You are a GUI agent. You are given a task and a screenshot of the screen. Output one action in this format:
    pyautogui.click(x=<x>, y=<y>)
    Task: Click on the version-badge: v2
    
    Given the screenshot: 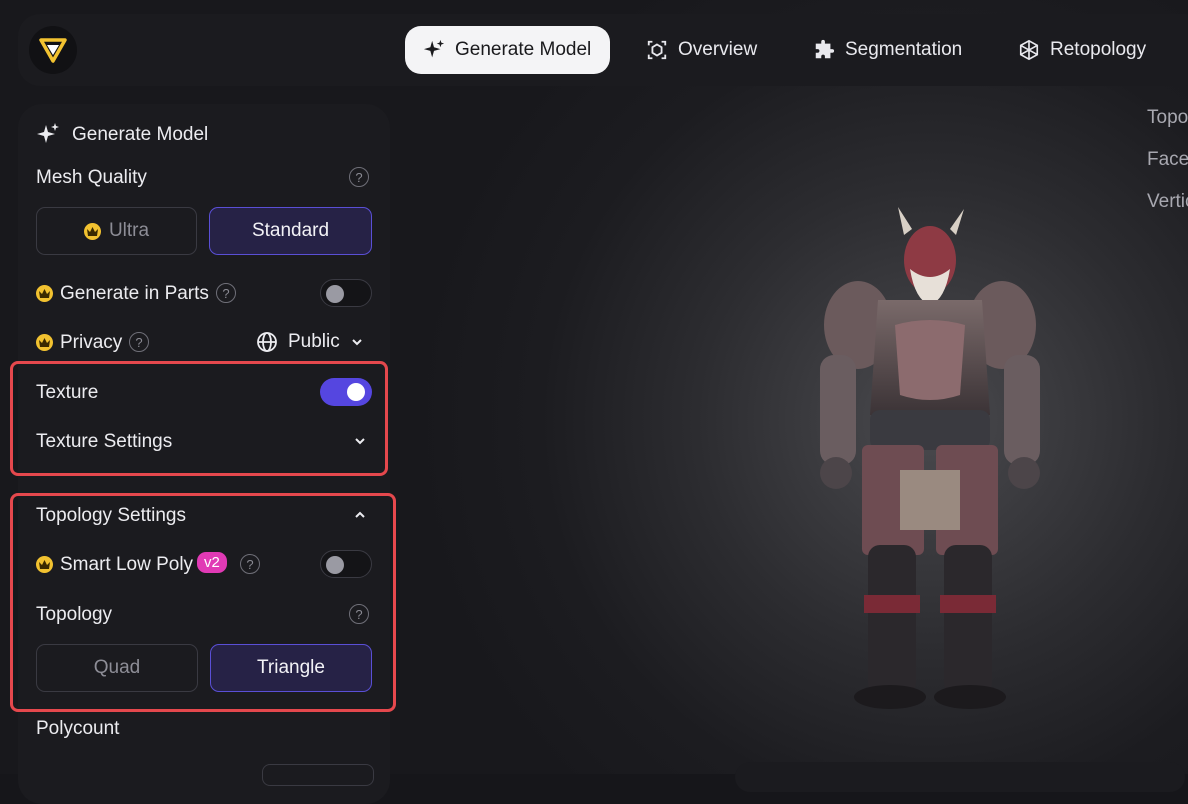 What is the action you would take?
    pyautogui.click(x=212, y=562)
    